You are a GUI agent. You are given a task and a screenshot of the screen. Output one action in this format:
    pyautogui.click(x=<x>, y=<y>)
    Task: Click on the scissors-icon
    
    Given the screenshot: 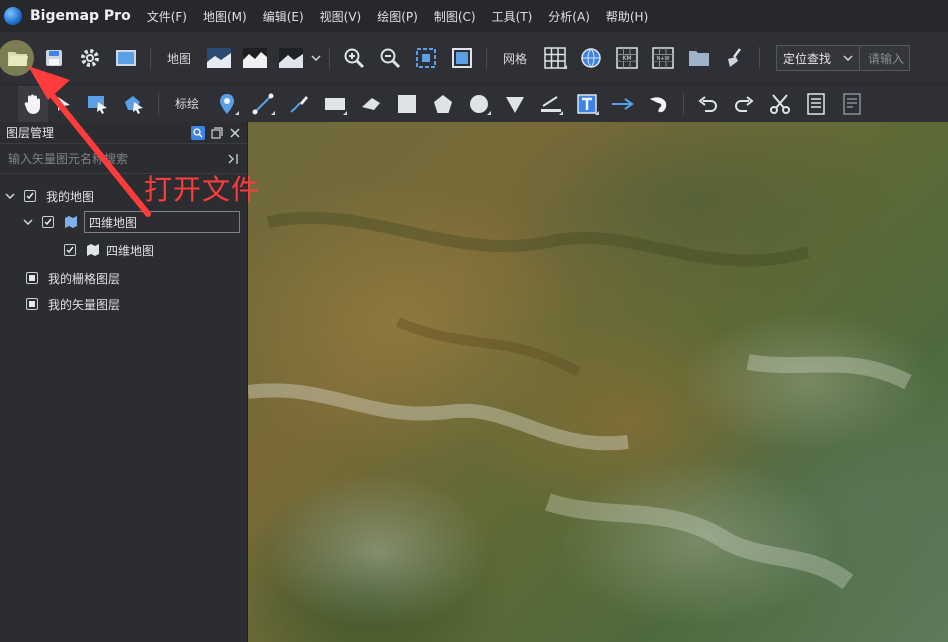 What is the action you would take?
    pyautogui.click(x=780, y=103)
    